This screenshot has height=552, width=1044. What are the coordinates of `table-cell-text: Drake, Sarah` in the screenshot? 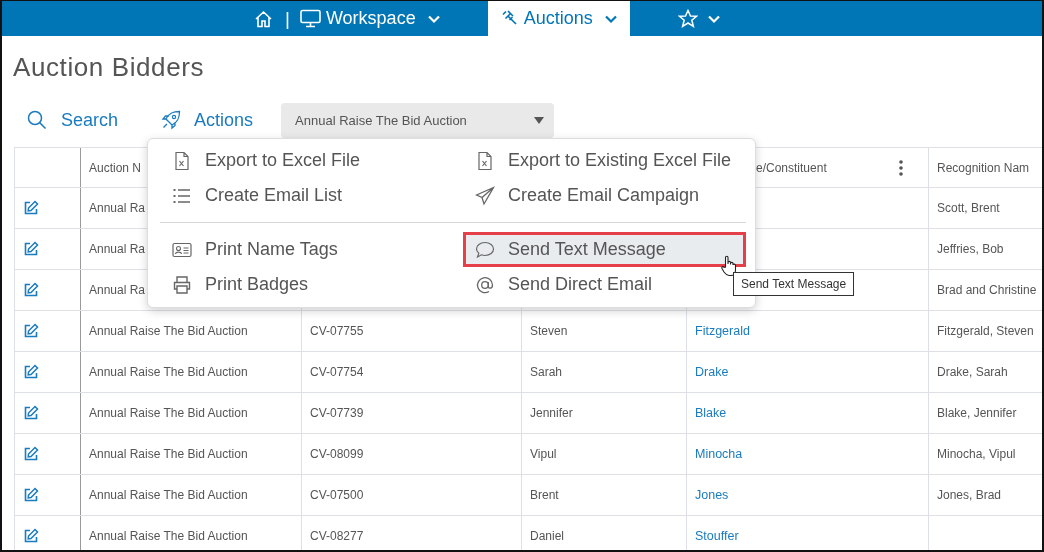 It's located at (972, 372).